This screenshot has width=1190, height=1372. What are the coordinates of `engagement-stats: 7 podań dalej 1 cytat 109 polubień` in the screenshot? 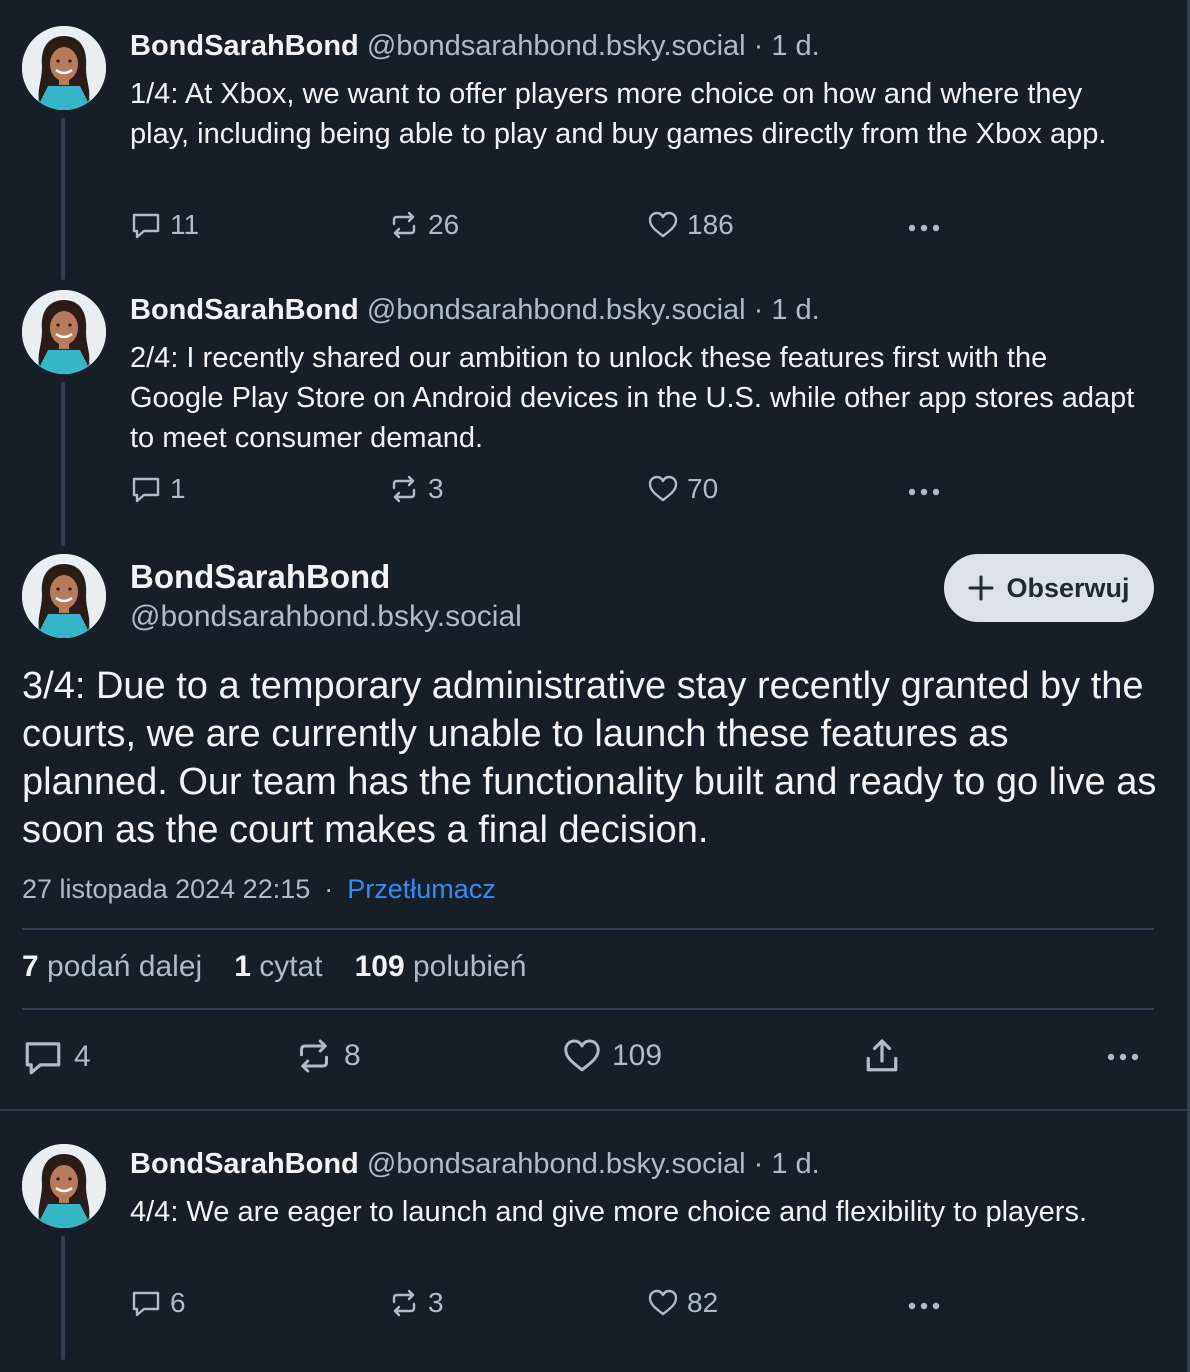 It's located at (274, 967).